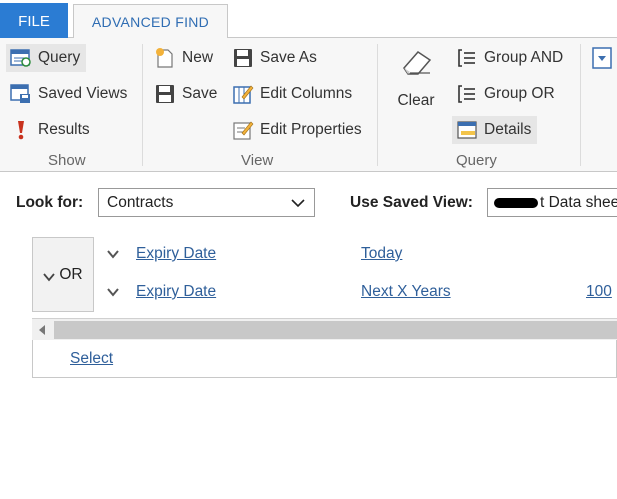 This screenshot has height=499, width=617. Describe the element at coordinates (91, 359) in the screenshot. I see `select-field-link: Select` at that location.